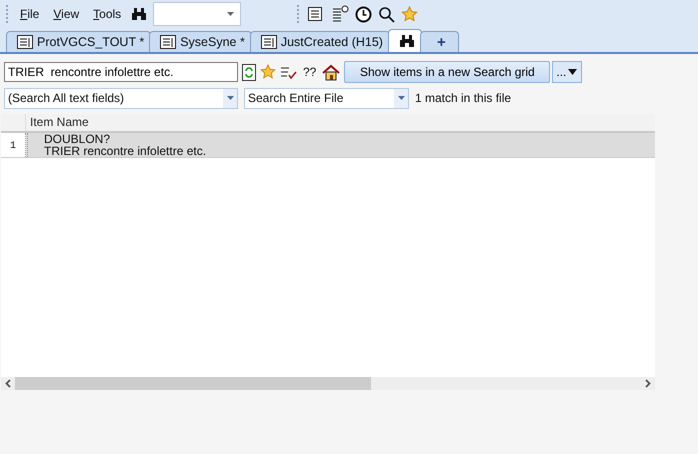 The width and height of the screenshot is (698, 454). I want to click on field-scope-dropdown: (Search All text fields), so click(121, 98).